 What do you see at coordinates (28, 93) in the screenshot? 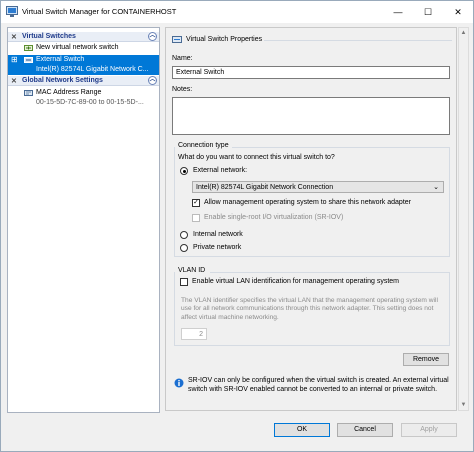
I see `mac-address-icon` at bounding box center [28, 93].